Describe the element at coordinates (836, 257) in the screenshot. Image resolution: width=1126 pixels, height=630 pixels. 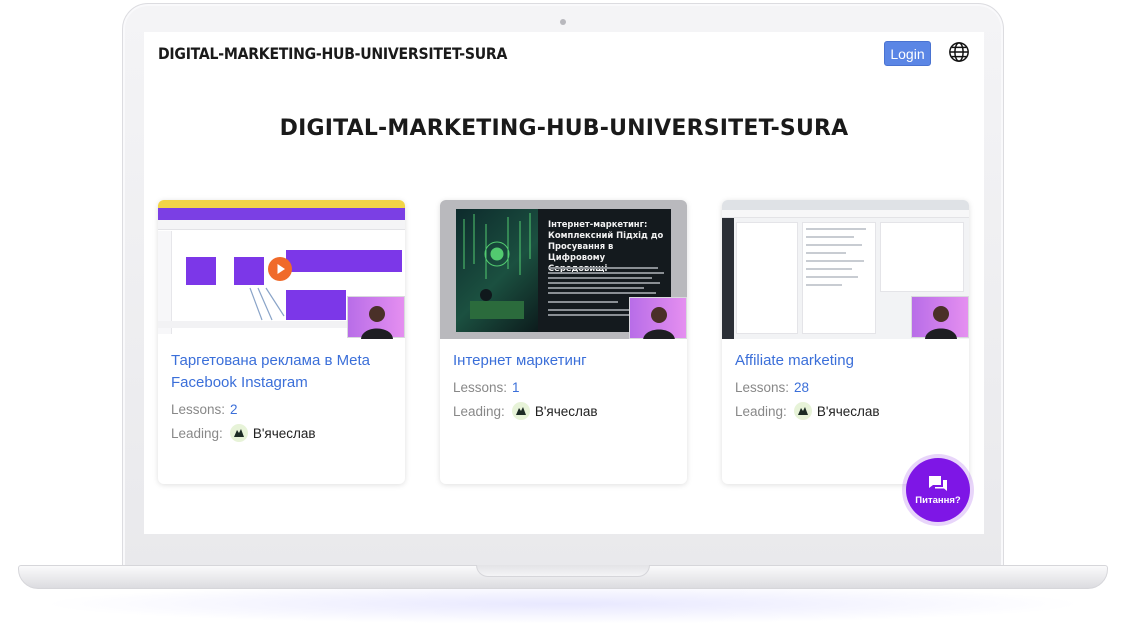
I see `thumbnail-text-lines` at that location.